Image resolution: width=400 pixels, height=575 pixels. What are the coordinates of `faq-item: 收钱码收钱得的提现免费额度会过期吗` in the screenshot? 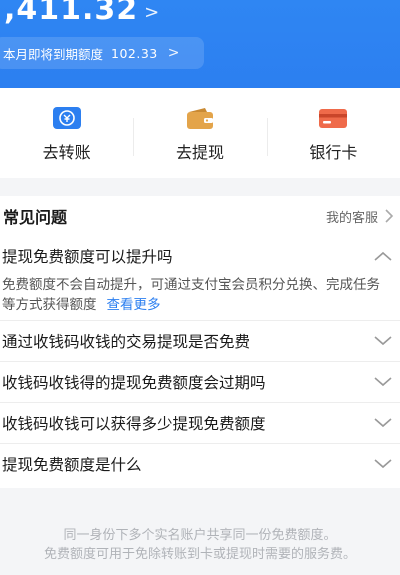 It's located at (200, 381).